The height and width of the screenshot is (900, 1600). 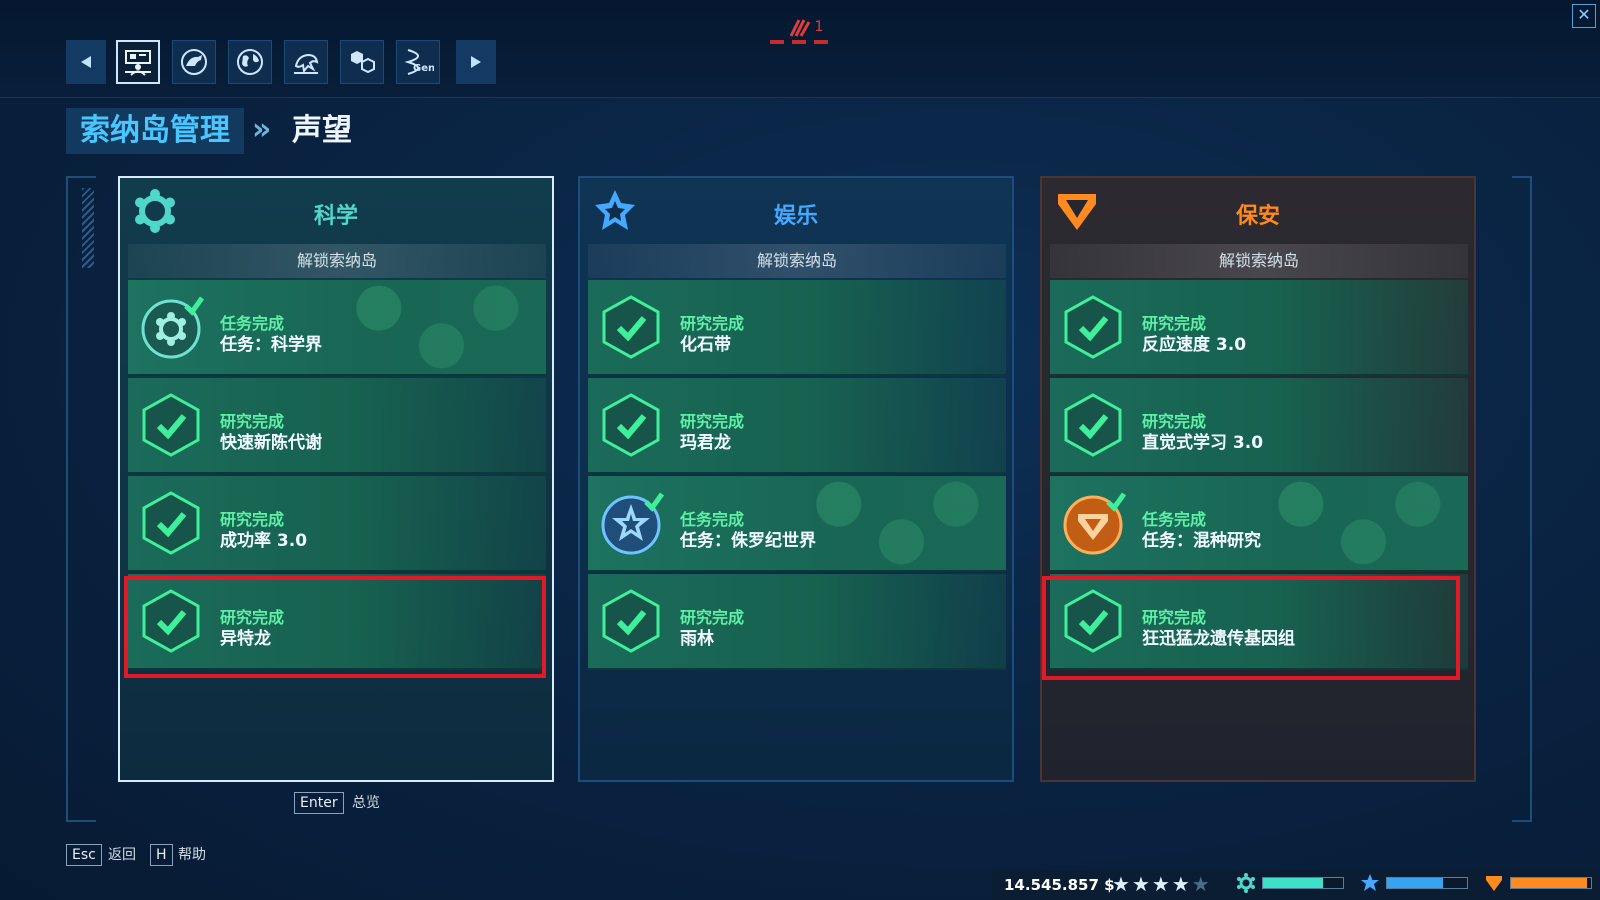 What do you see at coordinates (335, 216) in the screenshot?
I see `science-title: 科学` at bounding box center [335, 216].